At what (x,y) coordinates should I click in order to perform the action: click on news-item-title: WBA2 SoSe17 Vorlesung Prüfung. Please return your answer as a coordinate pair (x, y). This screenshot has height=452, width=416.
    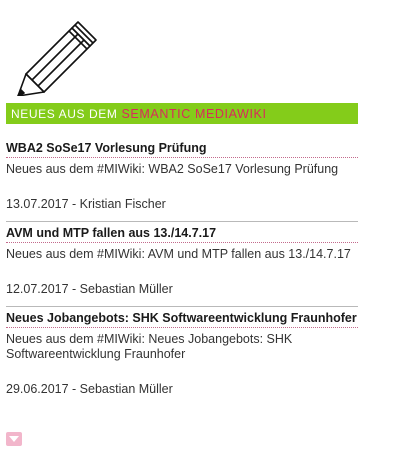
    Looking at the image, I should click on (182, 149).